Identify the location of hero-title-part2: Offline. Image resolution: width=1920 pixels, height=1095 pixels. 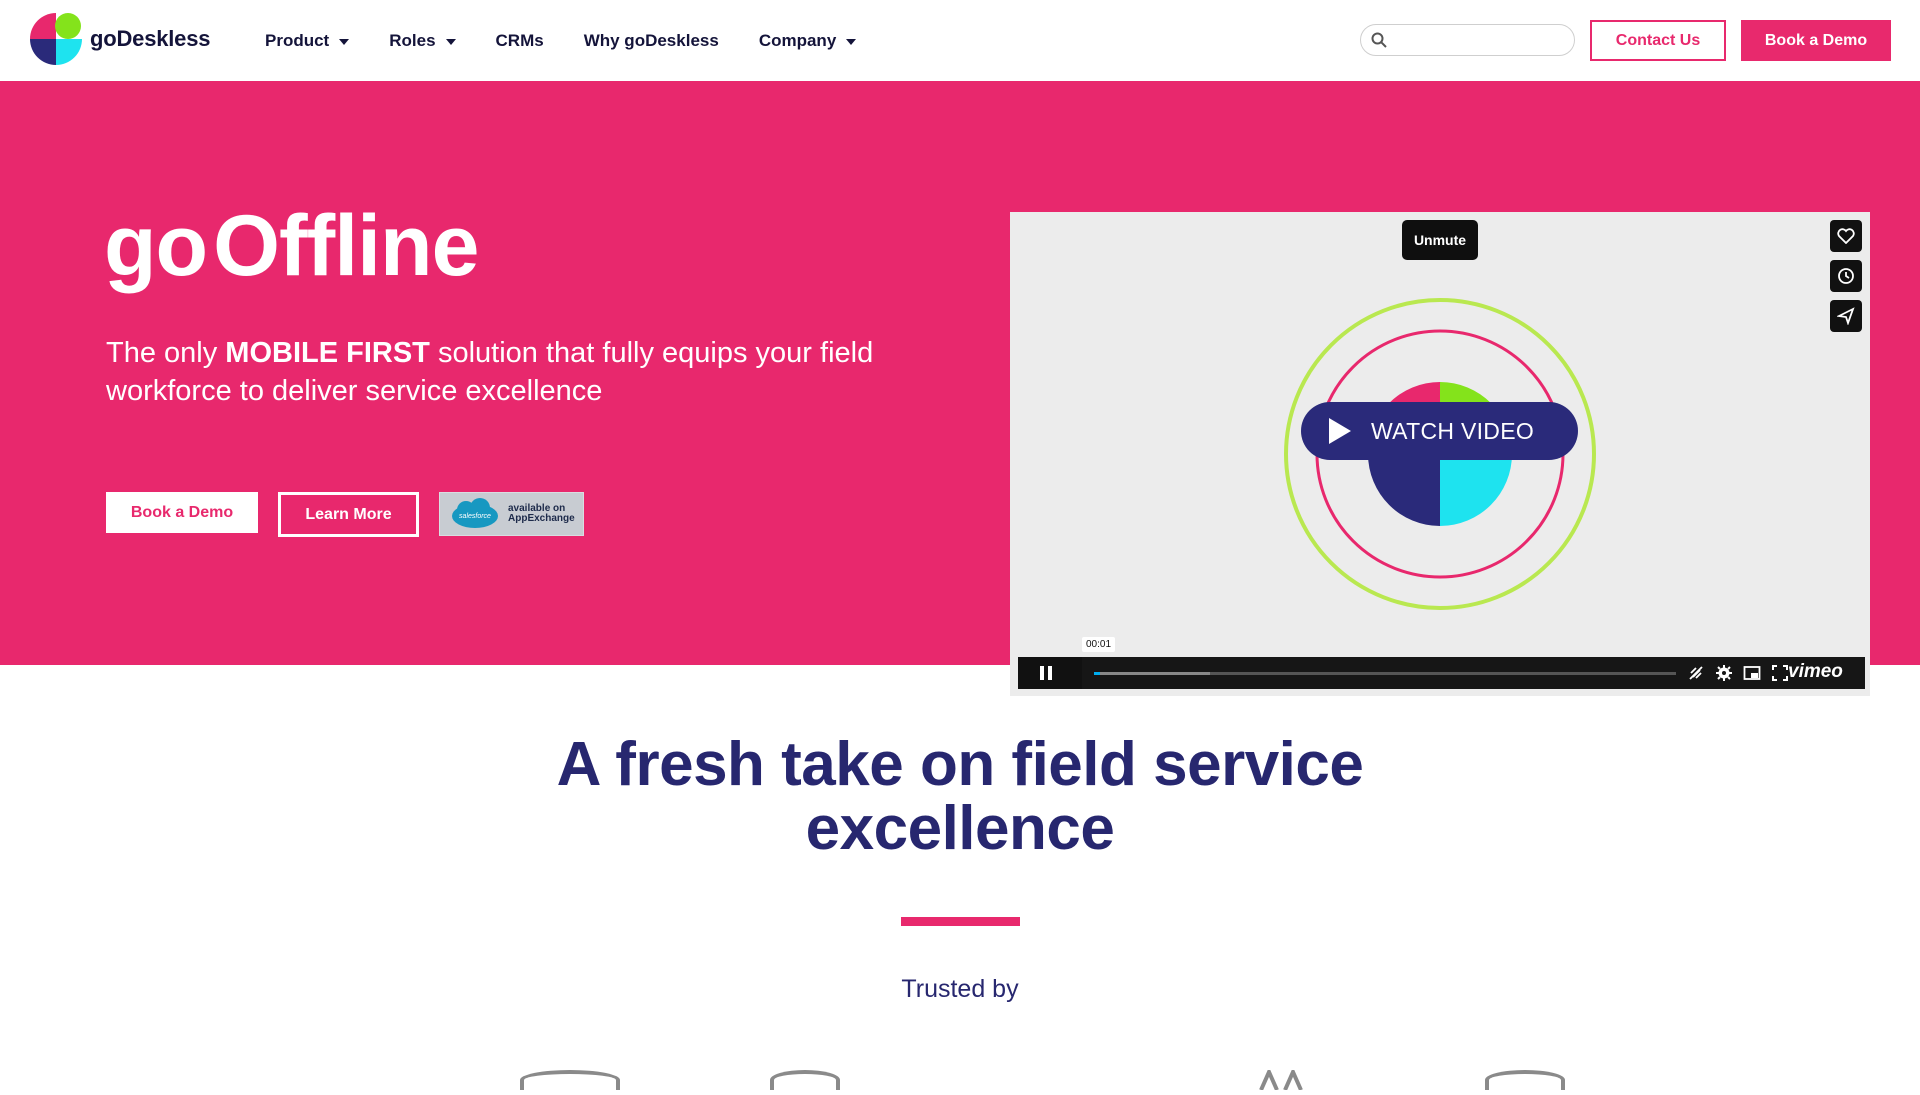
(346, 246).